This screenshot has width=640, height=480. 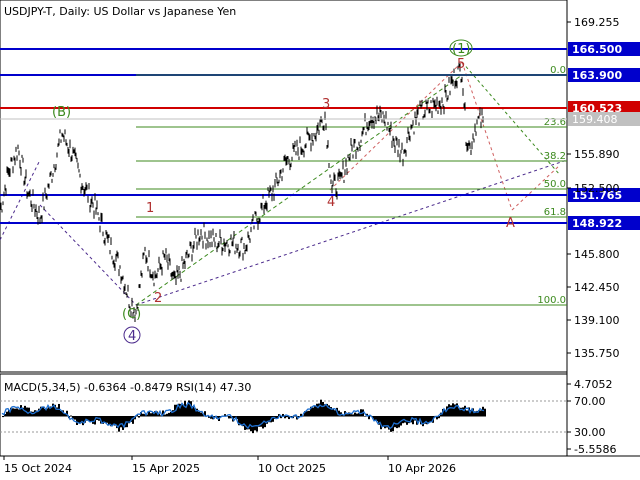 What do you see at coordinates (20, 200) in the screenshot?
I see `purple-dashed-left` at bounding box center [20, 200].